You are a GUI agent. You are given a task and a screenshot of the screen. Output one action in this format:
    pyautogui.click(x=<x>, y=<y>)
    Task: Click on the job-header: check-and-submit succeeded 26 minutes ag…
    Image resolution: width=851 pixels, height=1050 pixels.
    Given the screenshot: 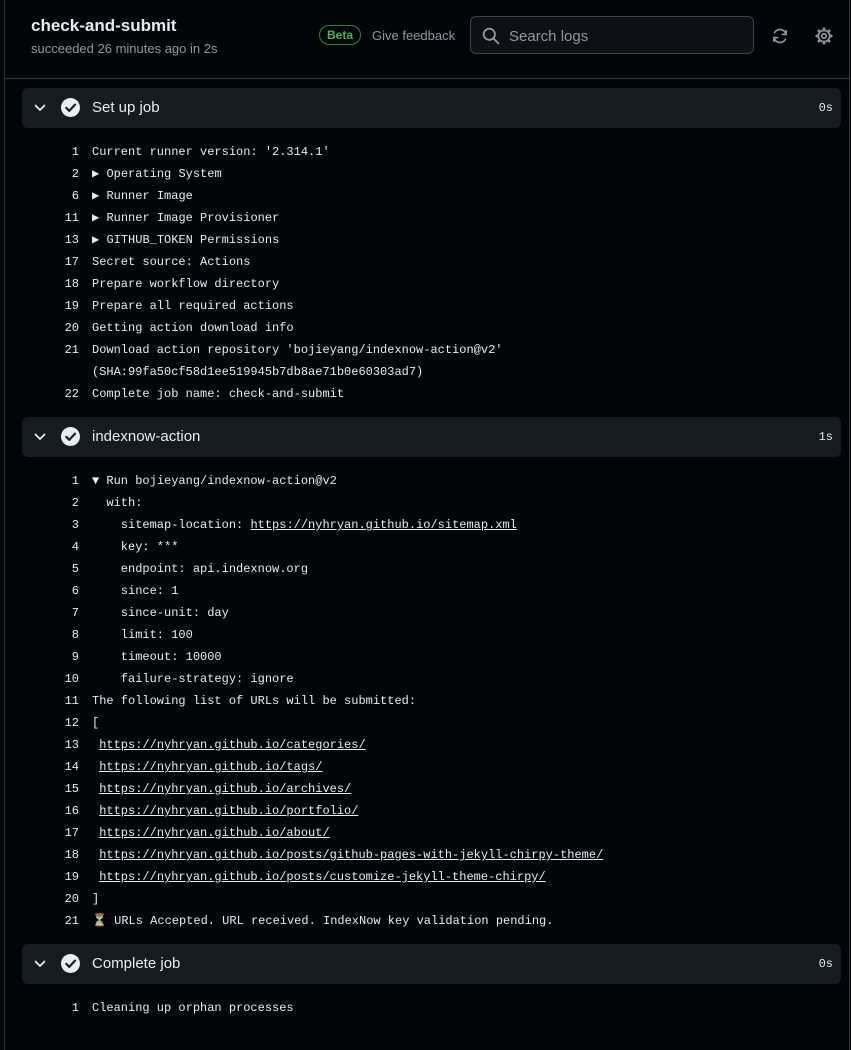 What is the action you would take?
    pyautogui.click(x=427, y=39)
    